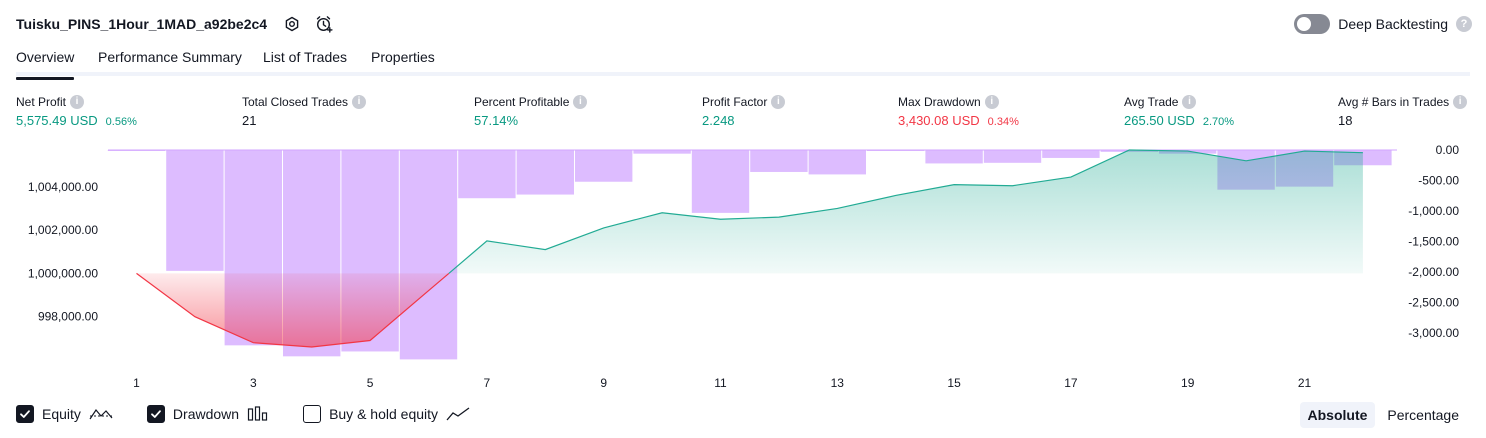 The width and height of the screenshot is (1486, 438). Describe the element at coordinates (76, 111) in the screenshot. I see `stat-net-profit: Net Profit i 5,575.49 USD 0.56%` at that location.